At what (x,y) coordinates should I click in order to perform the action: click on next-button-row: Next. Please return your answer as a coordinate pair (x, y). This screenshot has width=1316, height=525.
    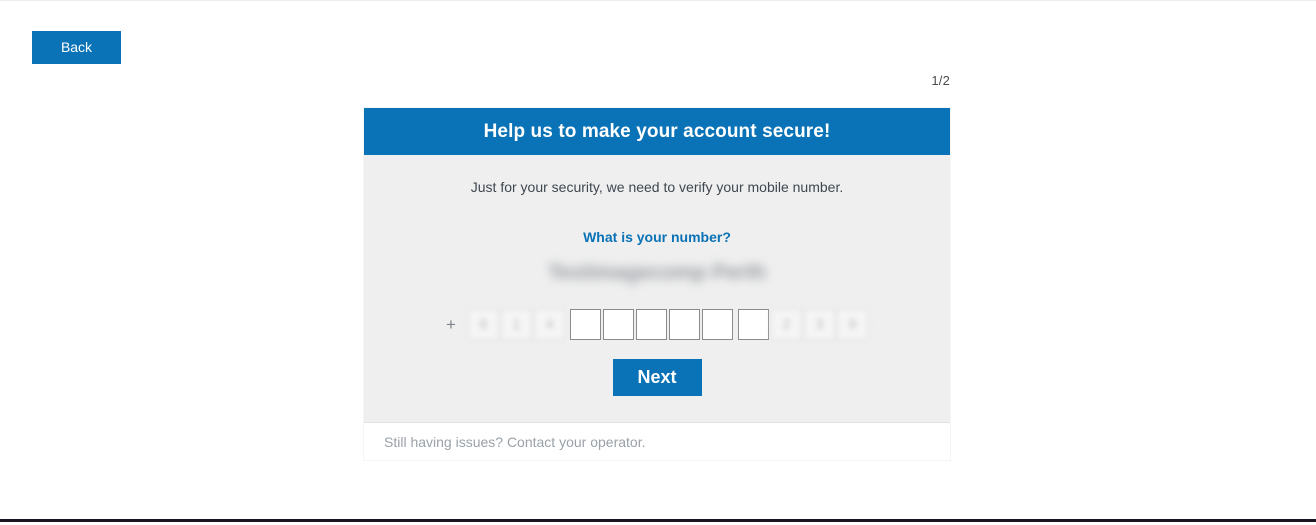
    Looking at the image, I should click on (657, 377).